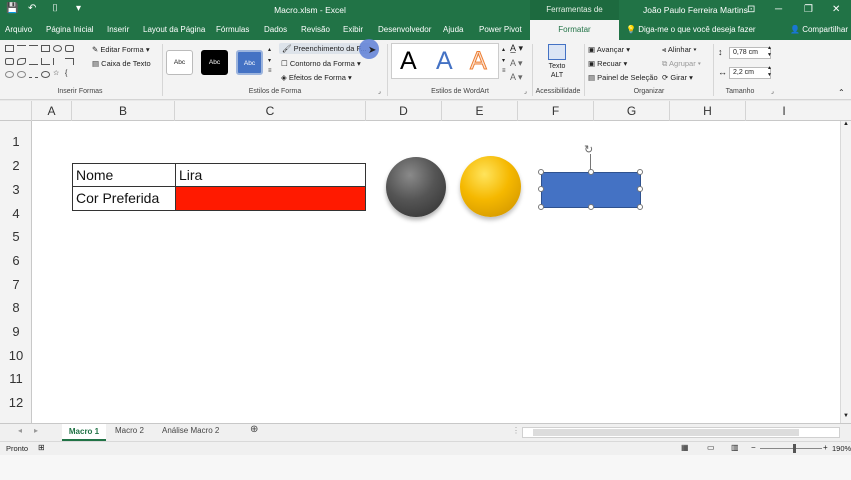  Describe the element at coordinates (16, 211) in the screenshot. I see `row-header-4: 4` at that location.